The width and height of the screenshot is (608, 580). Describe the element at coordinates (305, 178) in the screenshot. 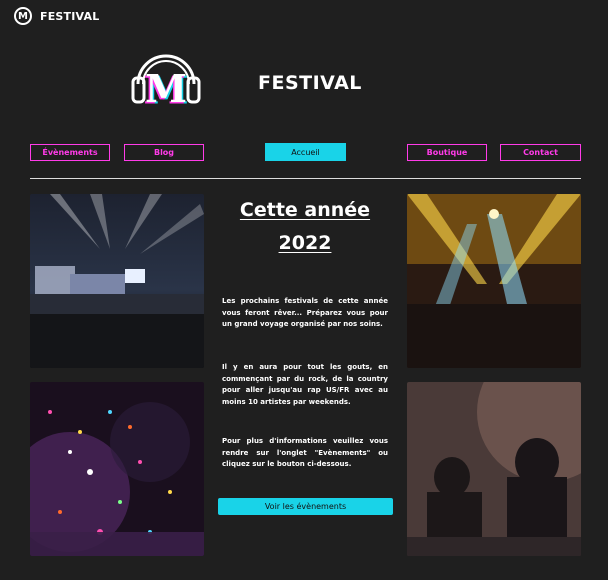

I see `divider` at that location.